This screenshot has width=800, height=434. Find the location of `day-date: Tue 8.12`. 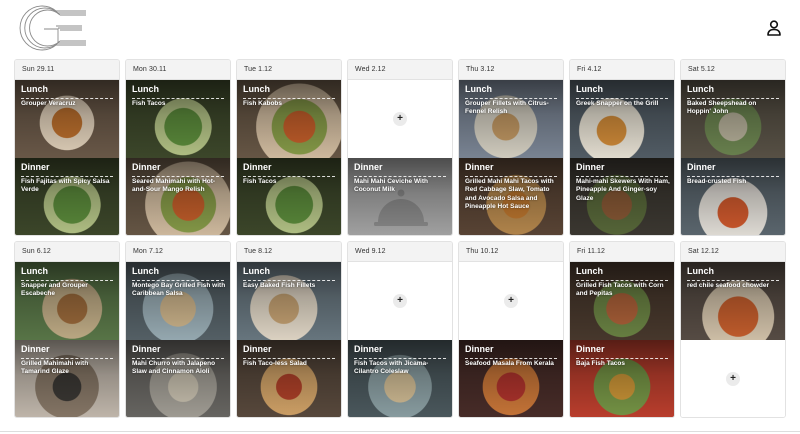

day-date: Tue 8.12 is located at coordinates (289, 252).